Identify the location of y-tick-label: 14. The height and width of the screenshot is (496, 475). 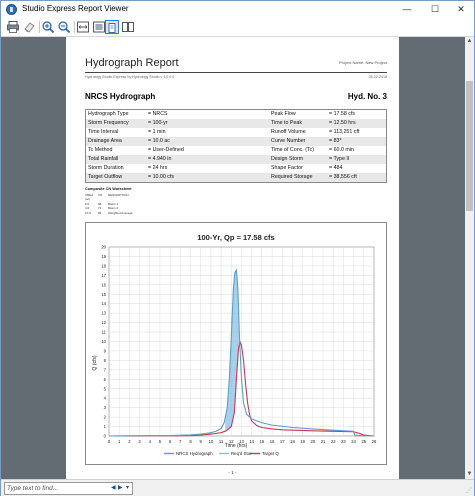
(103, 303).